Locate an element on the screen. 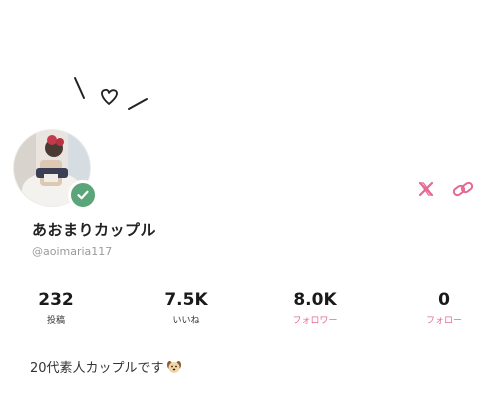 The height and width of the screenshot is (396, 500). profile-bio: 20代素人カップルです is located at coordinates (106, 366).